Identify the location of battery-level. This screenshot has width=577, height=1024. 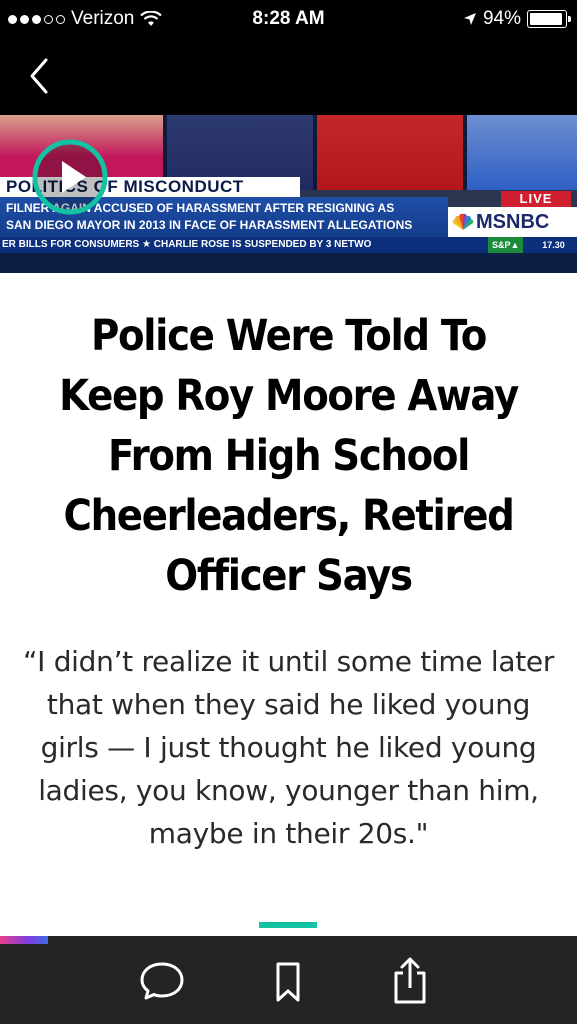
(546, 19).